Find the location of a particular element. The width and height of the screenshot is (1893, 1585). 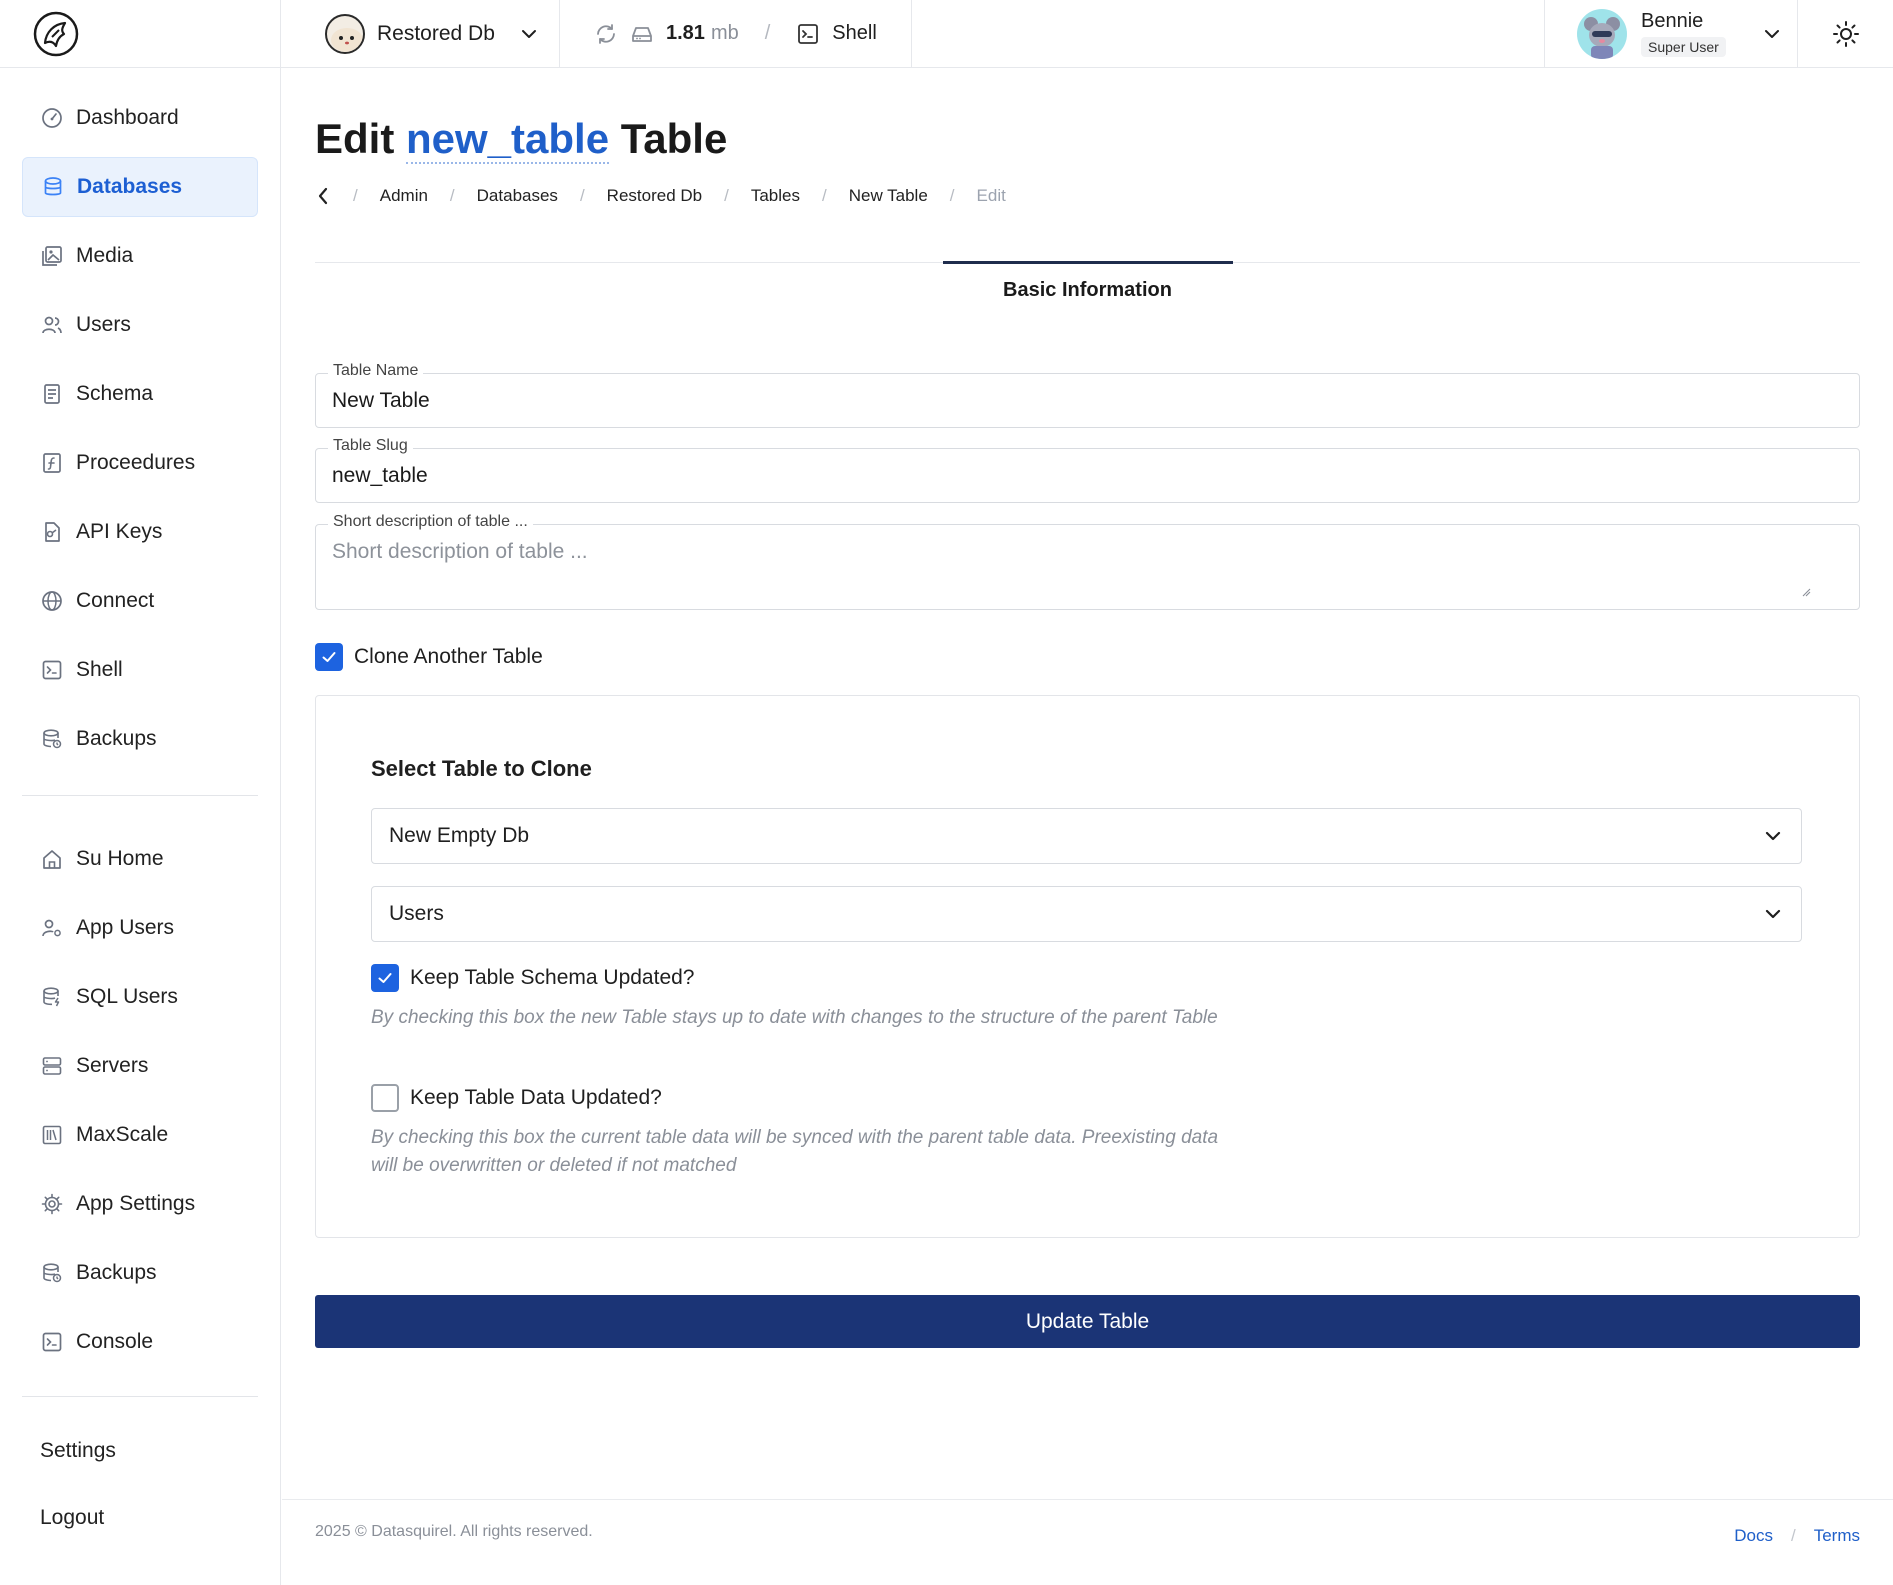

breadcrumb-admin: Admin is located at coordinates (404, 196).